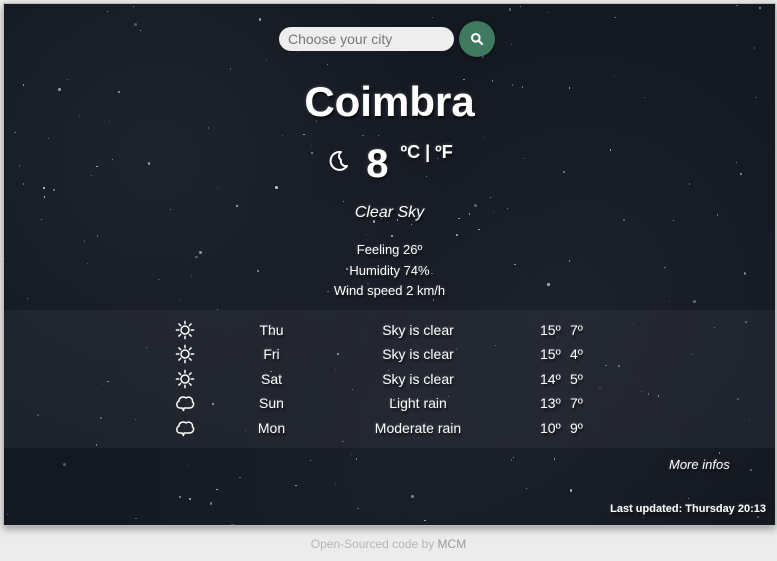 The height and width of the screenshot is (561, 777). Describe the element at coordinates (271, 427) in the screenshot. I see `forecast-day: Mon` at that location.